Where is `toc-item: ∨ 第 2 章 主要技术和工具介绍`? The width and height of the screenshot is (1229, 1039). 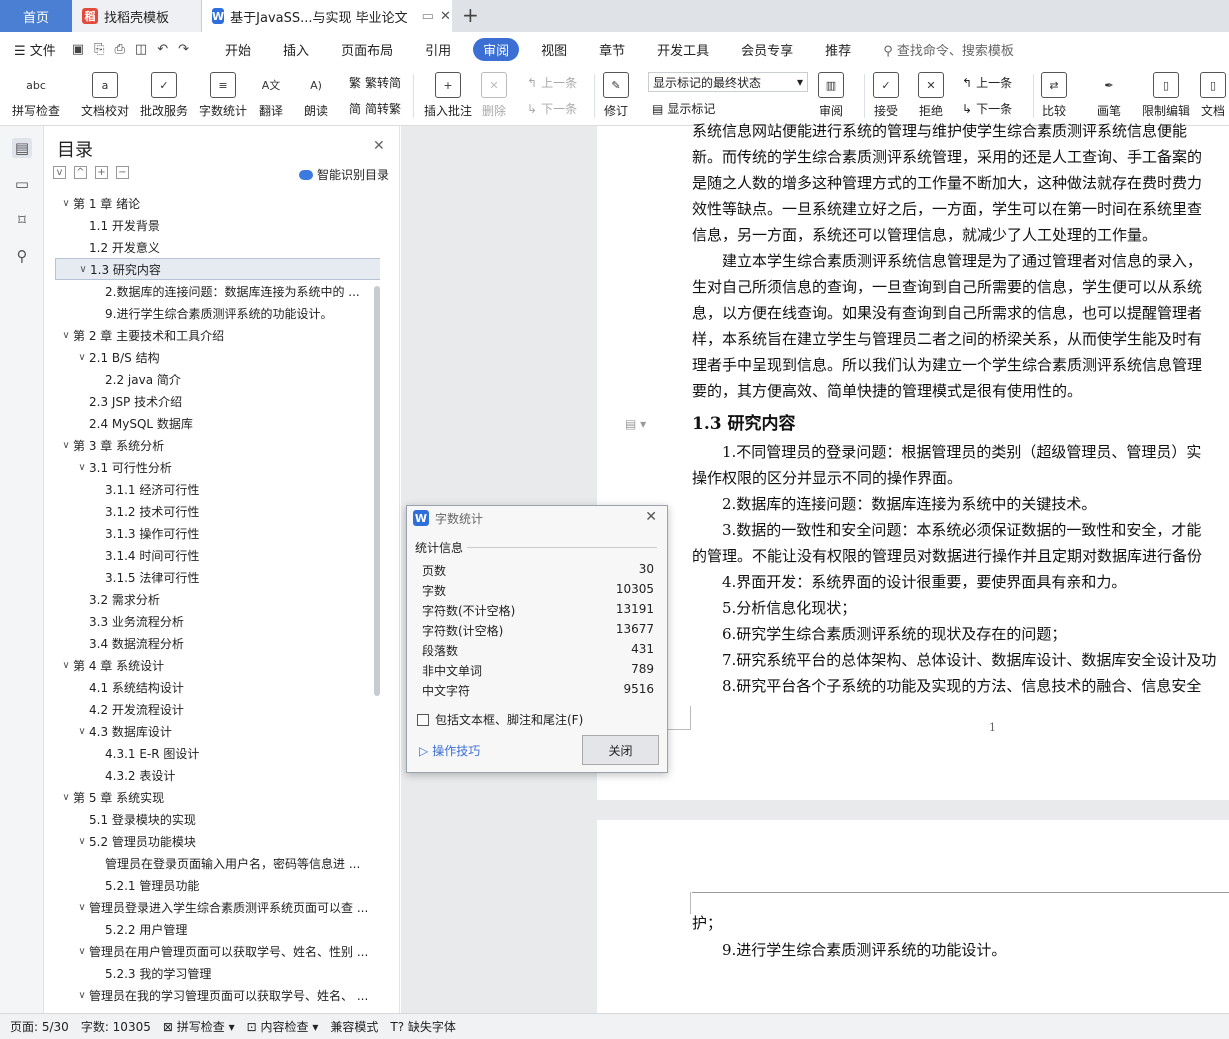
toc-item: ∨ 第 2 章 主要技术和工具介绍 is located at coordinates (217, 335).